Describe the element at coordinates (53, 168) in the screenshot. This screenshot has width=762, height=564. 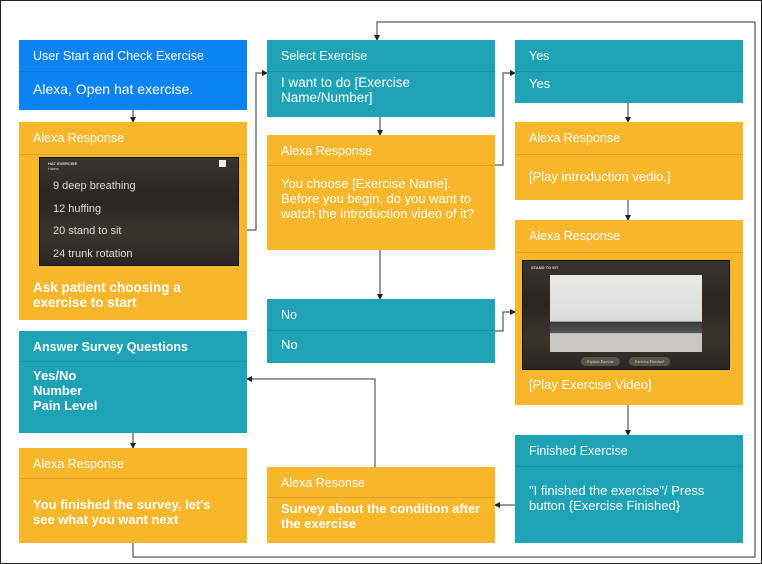
I see `screen-subheader: Home` at that location.